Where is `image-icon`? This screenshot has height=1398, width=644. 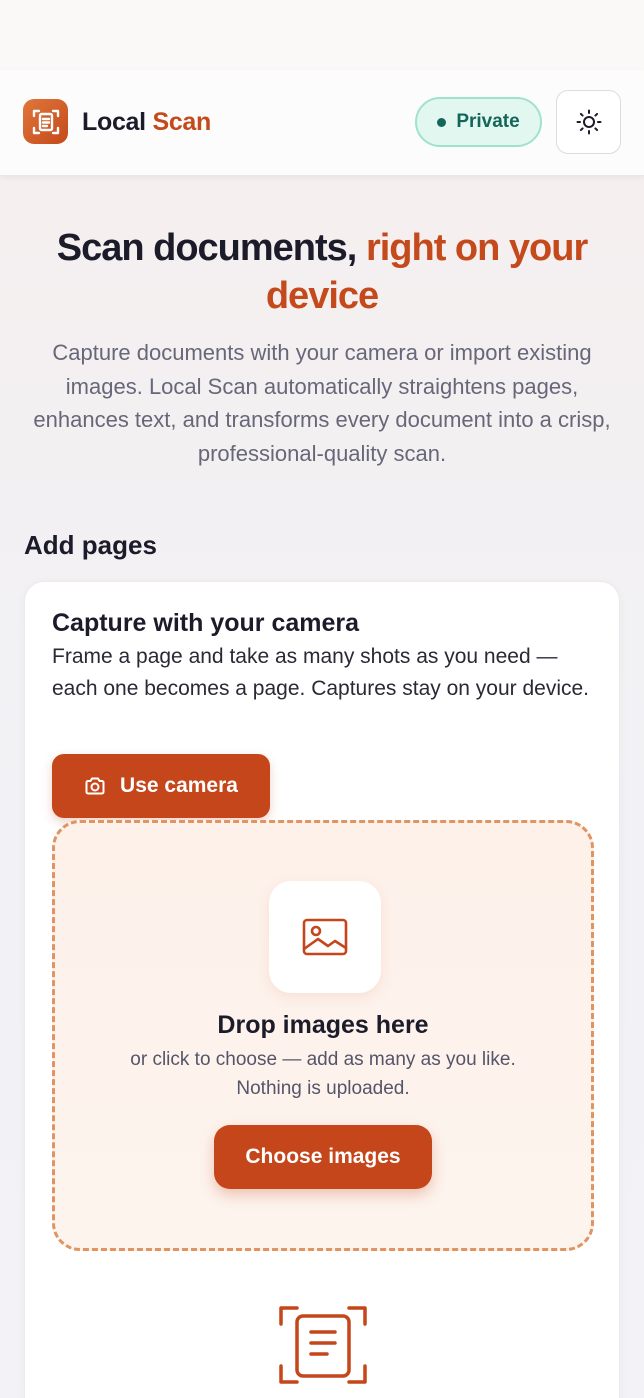 image-icon is located at coordinates (325, 937).